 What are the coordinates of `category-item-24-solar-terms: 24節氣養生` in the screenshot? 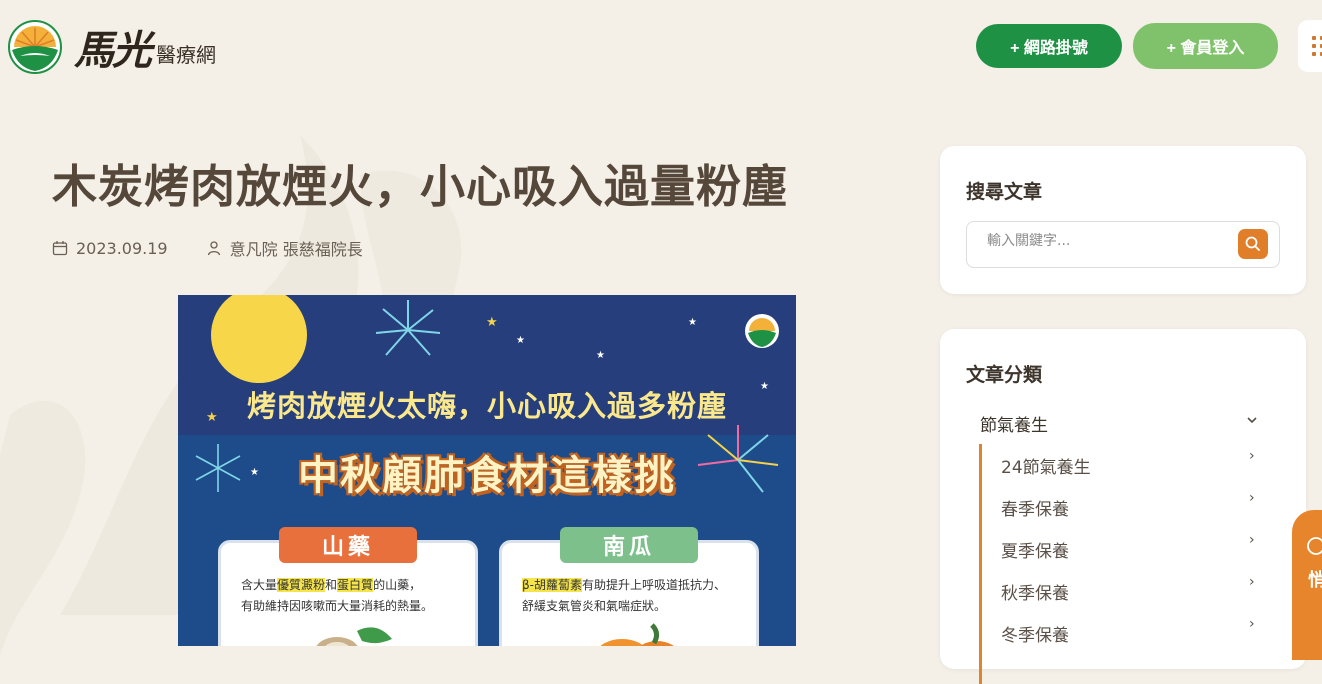 It's located at (1046, 465).